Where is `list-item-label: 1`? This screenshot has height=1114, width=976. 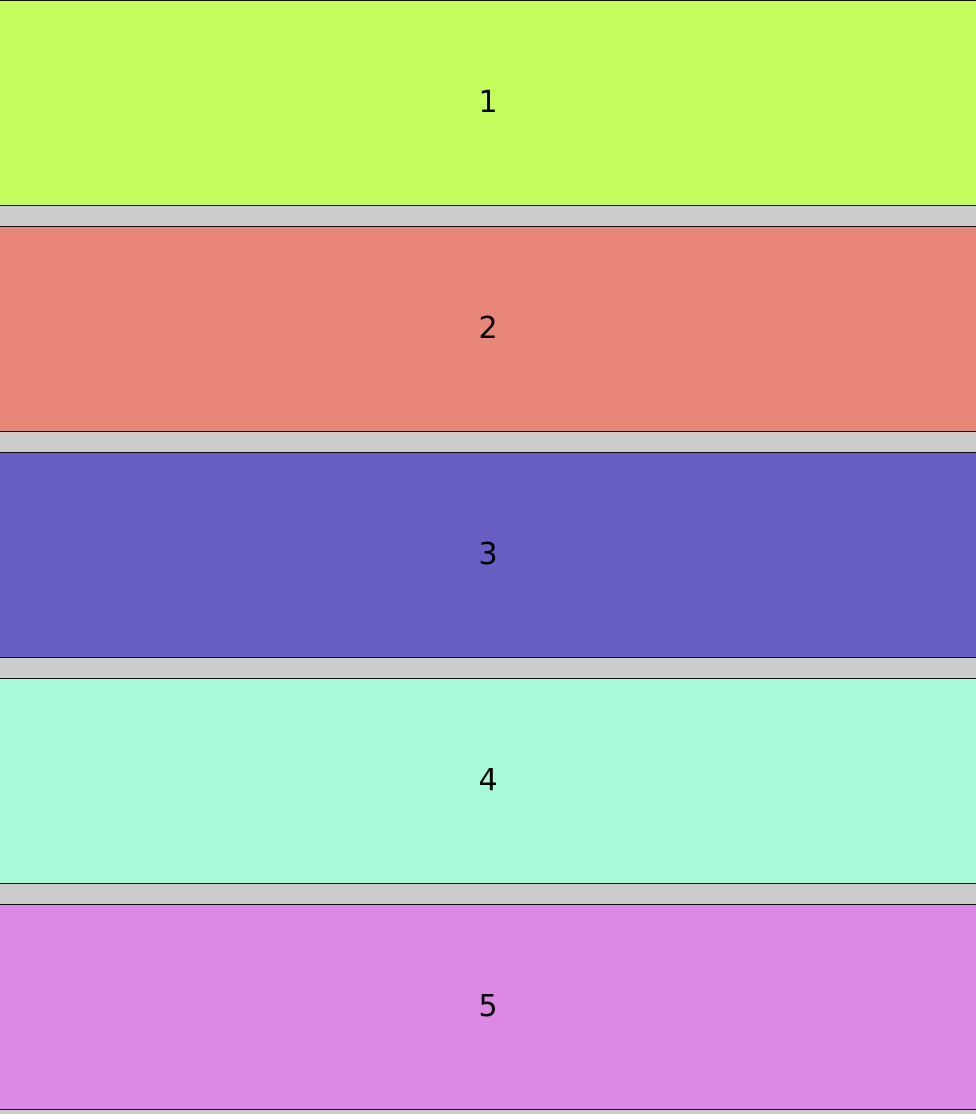
list-item-label: 1 is located at coordinates (488, 102).